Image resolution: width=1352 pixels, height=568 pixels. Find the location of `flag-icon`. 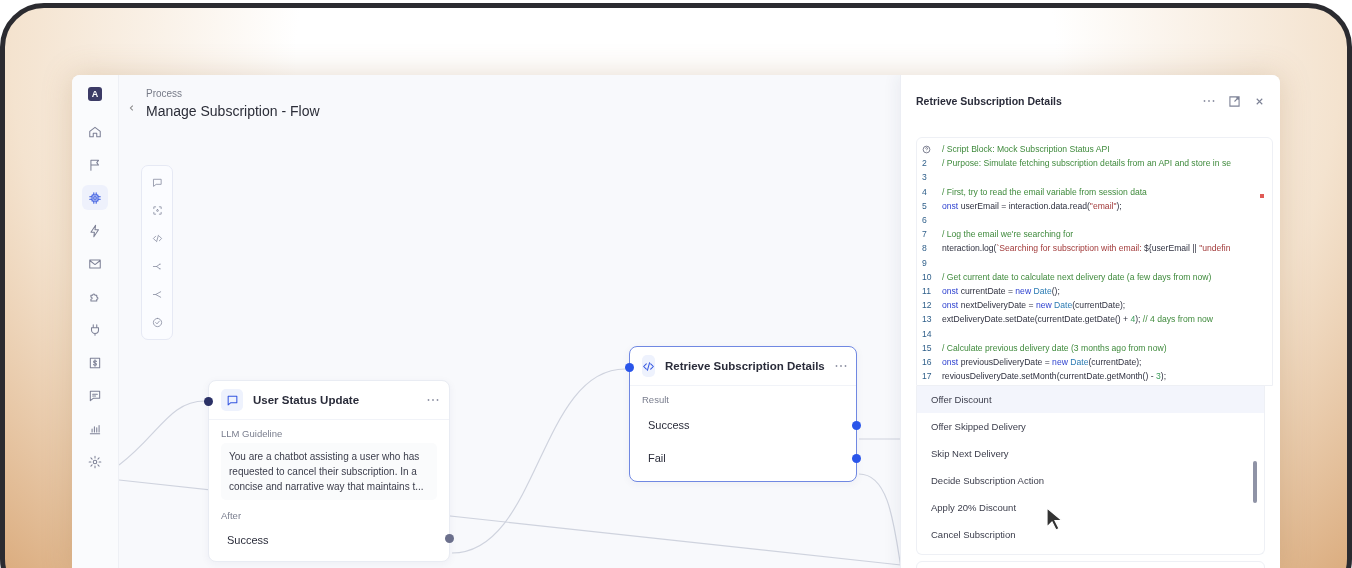

flag-icon is located at coordinates (95, 164).